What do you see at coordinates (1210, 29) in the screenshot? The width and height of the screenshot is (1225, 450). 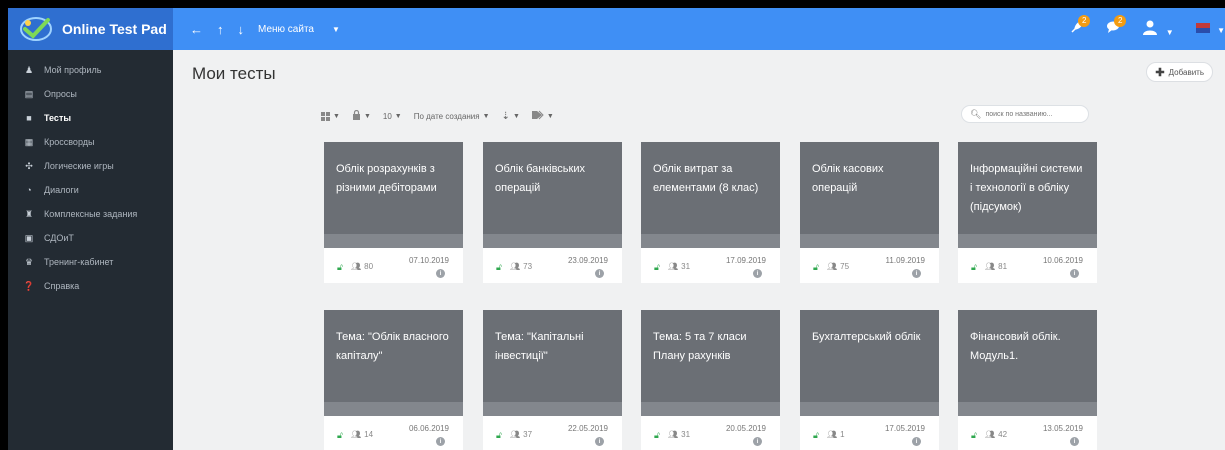 I see `language-button: ▼` at bounding box center [1210, 29].